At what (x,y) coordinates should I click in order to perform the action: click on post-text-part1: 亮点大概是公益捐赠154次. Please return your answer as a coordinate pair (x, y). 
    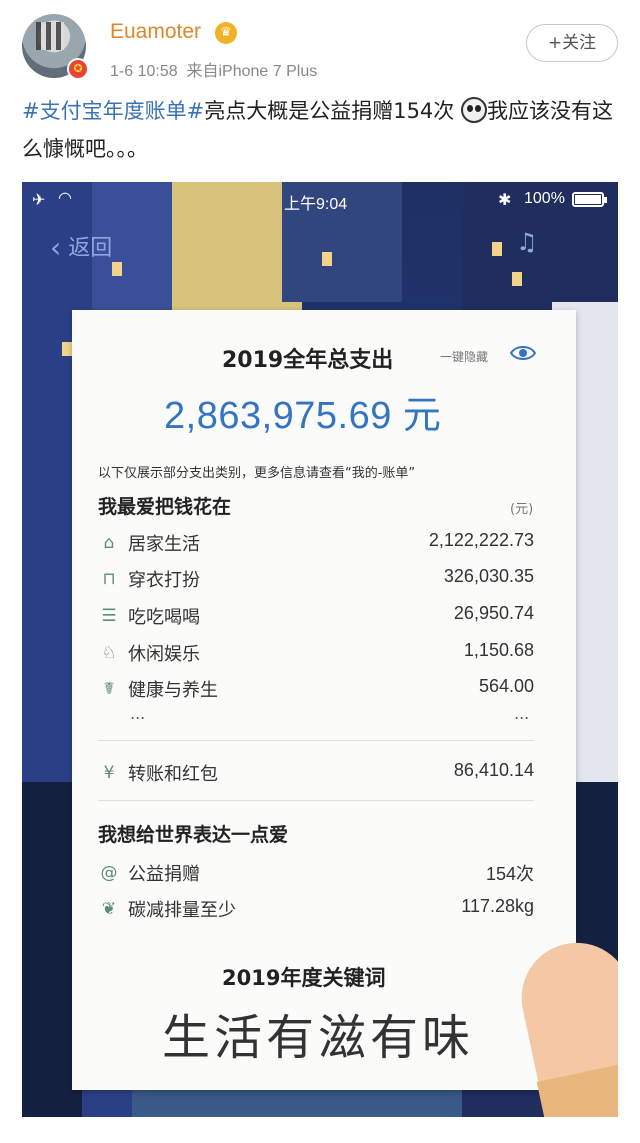
    Looking at the image, I should click on (329, 111).